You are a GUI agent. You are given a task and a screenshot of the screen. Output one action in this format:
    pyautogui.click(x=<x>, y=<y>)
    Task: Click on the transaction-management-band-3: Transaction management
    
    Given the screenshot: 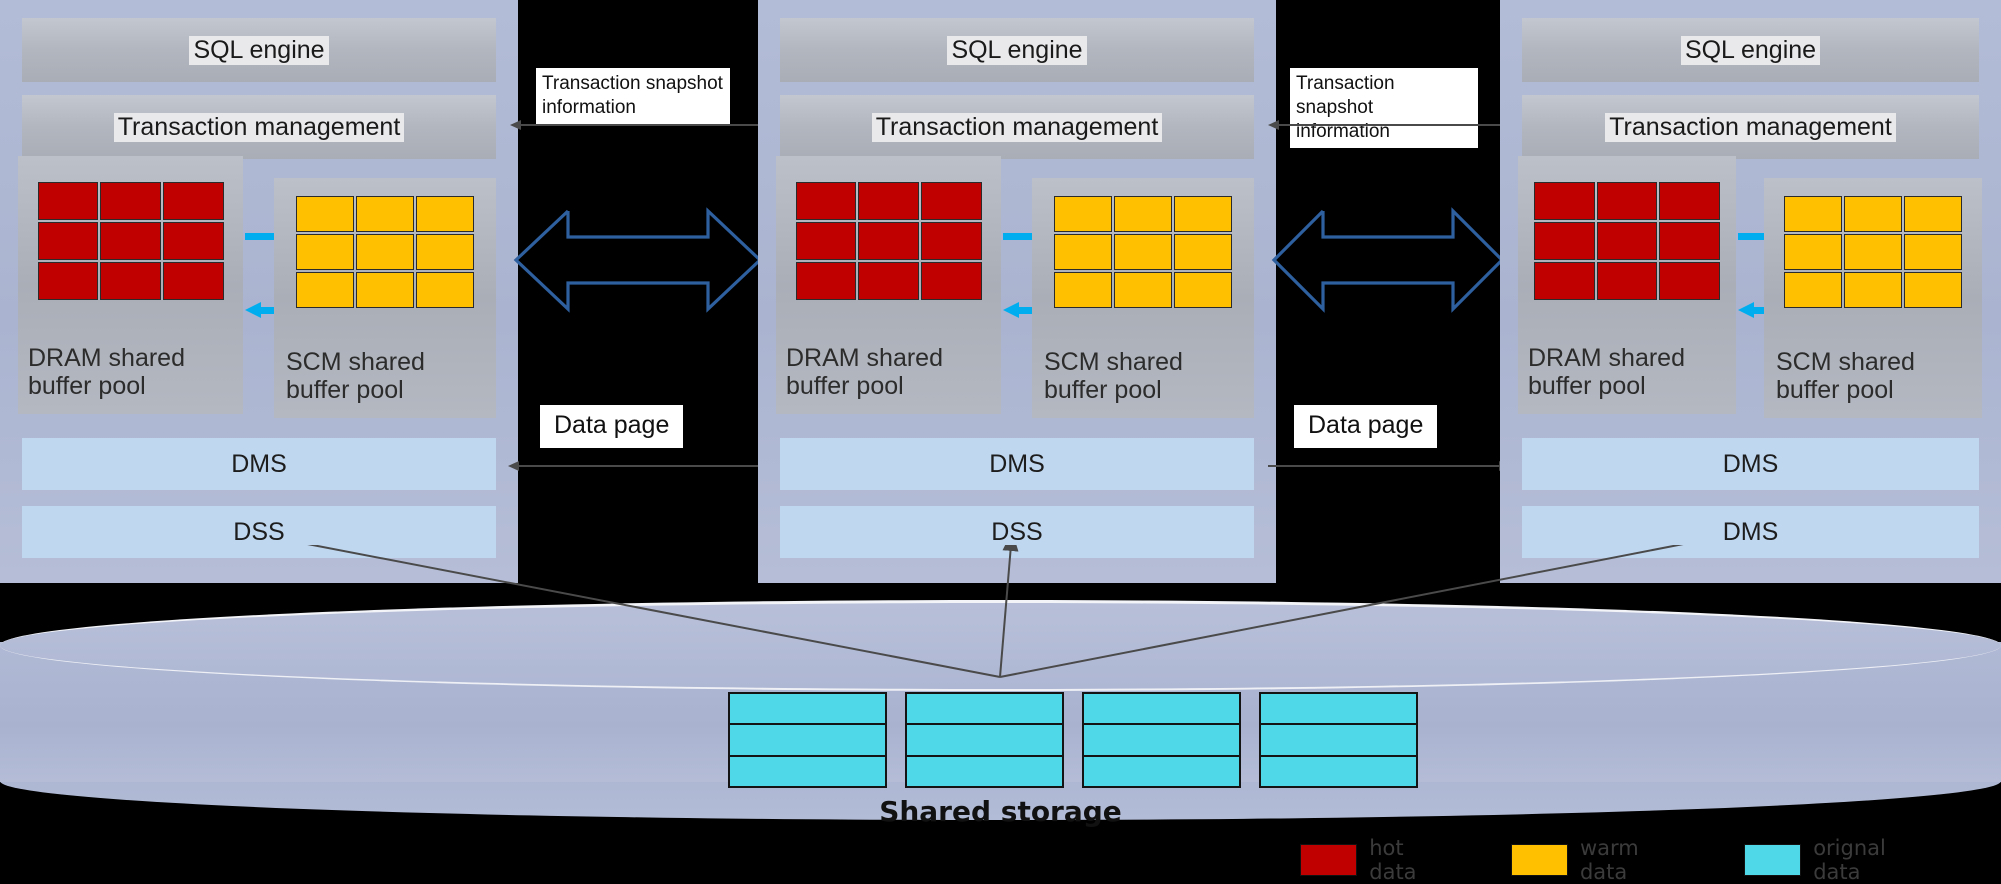 What is the action you would take?
    pyautogui.click(x=1750, y=127)
    